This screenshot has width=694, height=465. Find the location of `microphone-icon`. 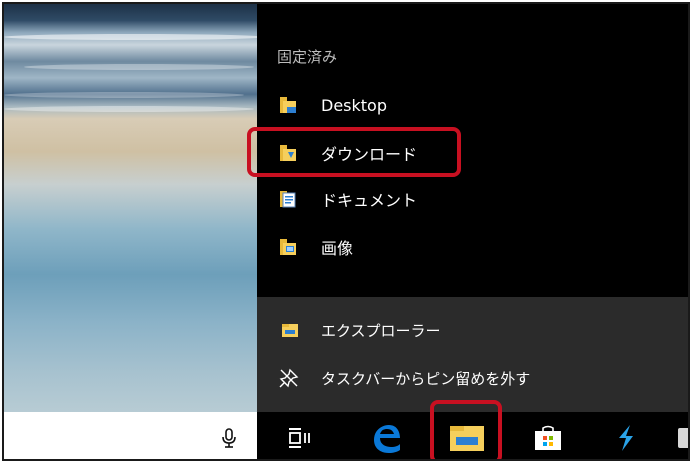

microphone-icon is located at coordinates (229, 437).